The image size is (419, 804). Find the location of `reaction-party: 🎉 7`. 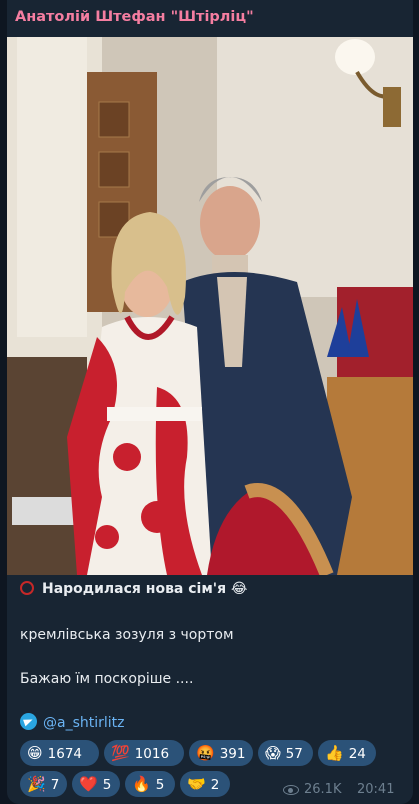

reaction-party: 🎉 7 is located at coordinates (43, 784).